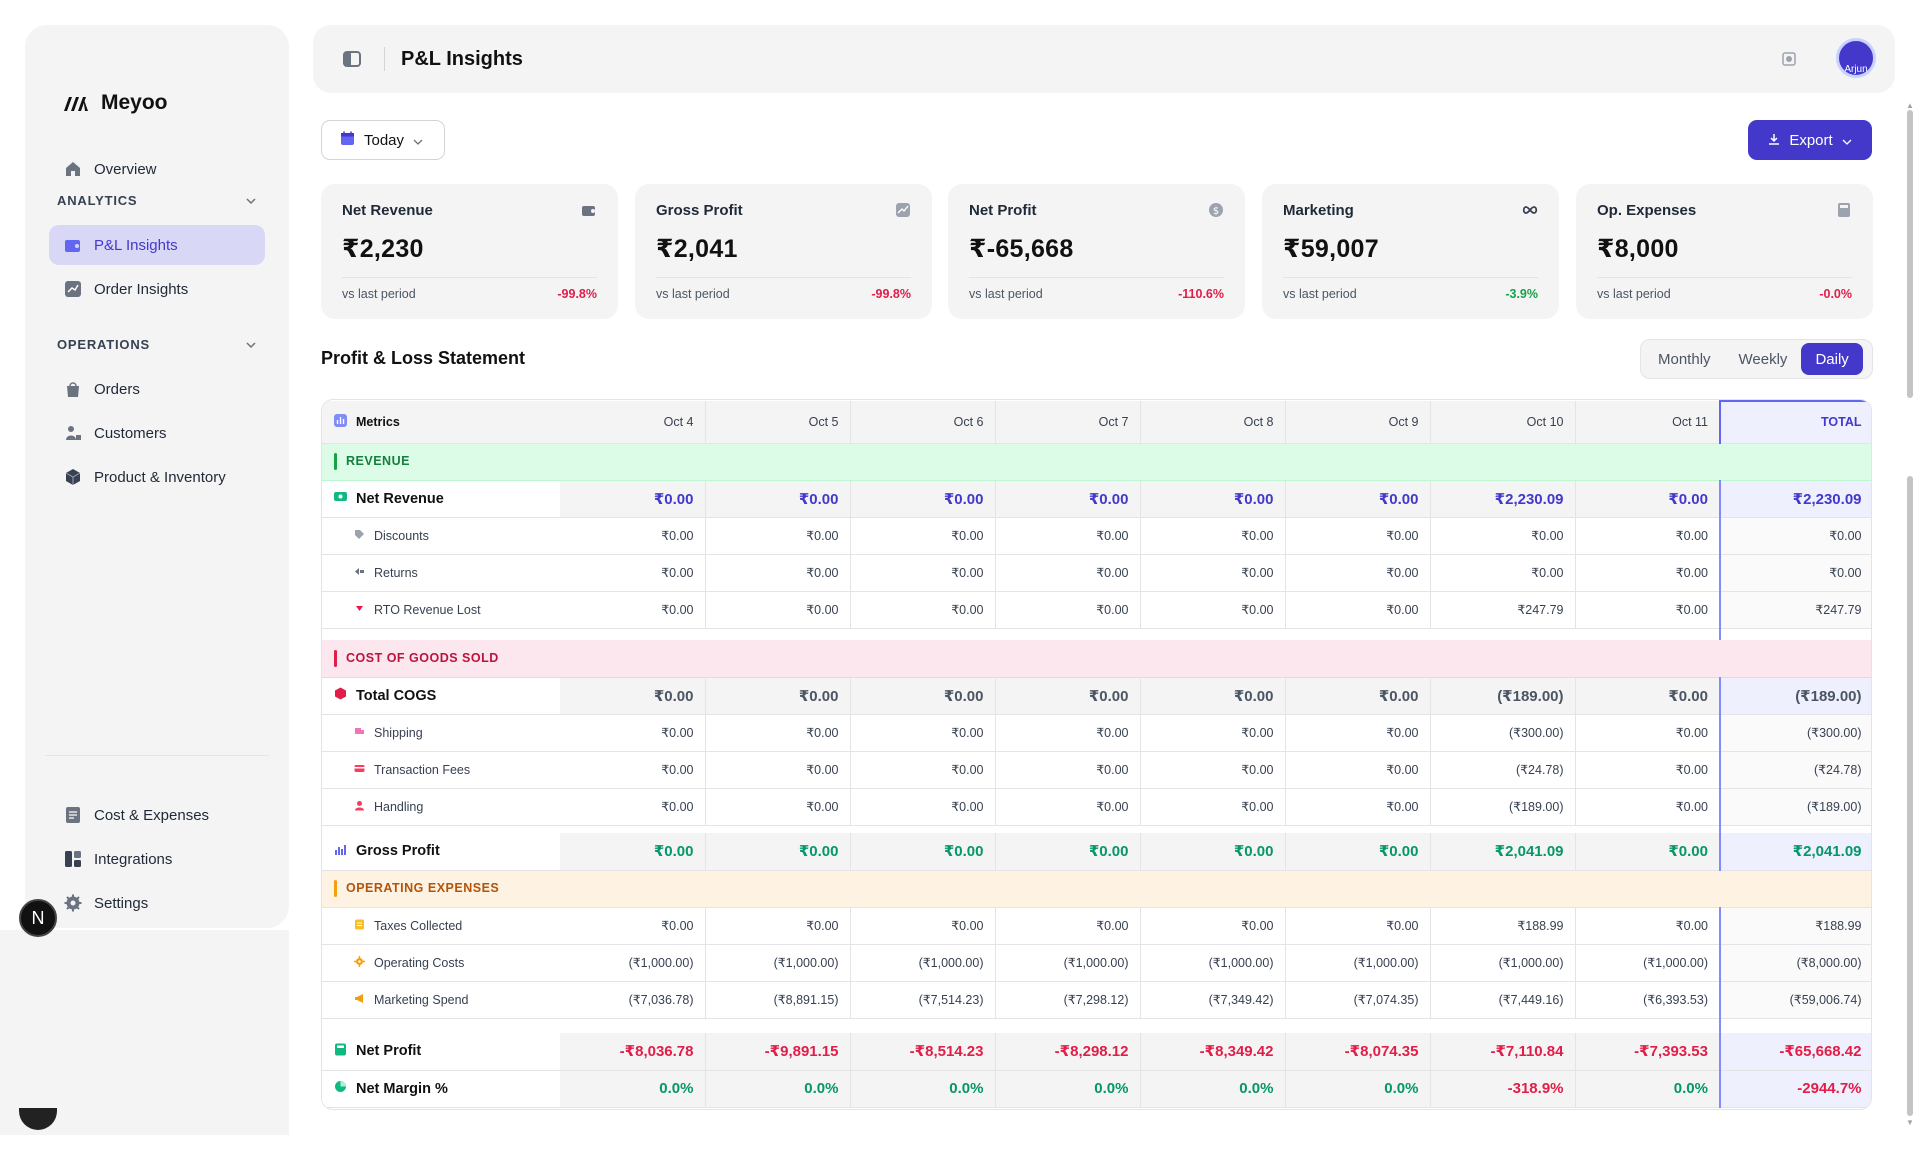 Image resolution: width=1920 pixels, height=1159 pixels. I want to click on row-label-cell: Operating Costs, so click(441, 963).